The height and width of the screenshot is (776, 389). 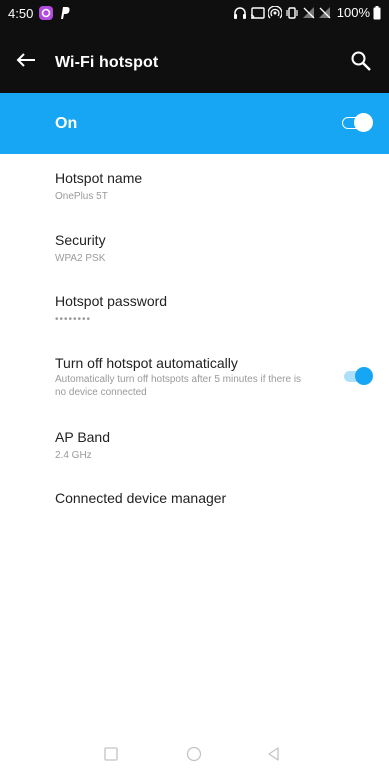 I want to click on home-circle-icon, so click(x=194, y=754).